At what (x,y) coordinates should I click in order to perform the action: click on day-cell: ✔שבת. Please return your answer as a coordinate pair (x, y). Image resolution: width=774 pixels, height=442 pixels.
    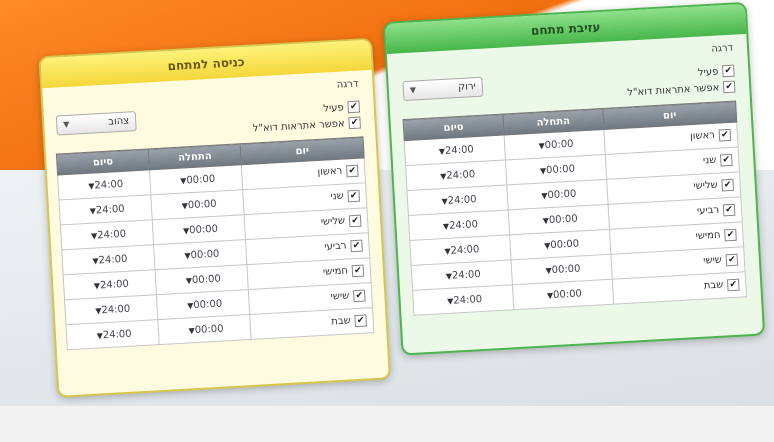
    Looking at the image, I should click on (311, 323).